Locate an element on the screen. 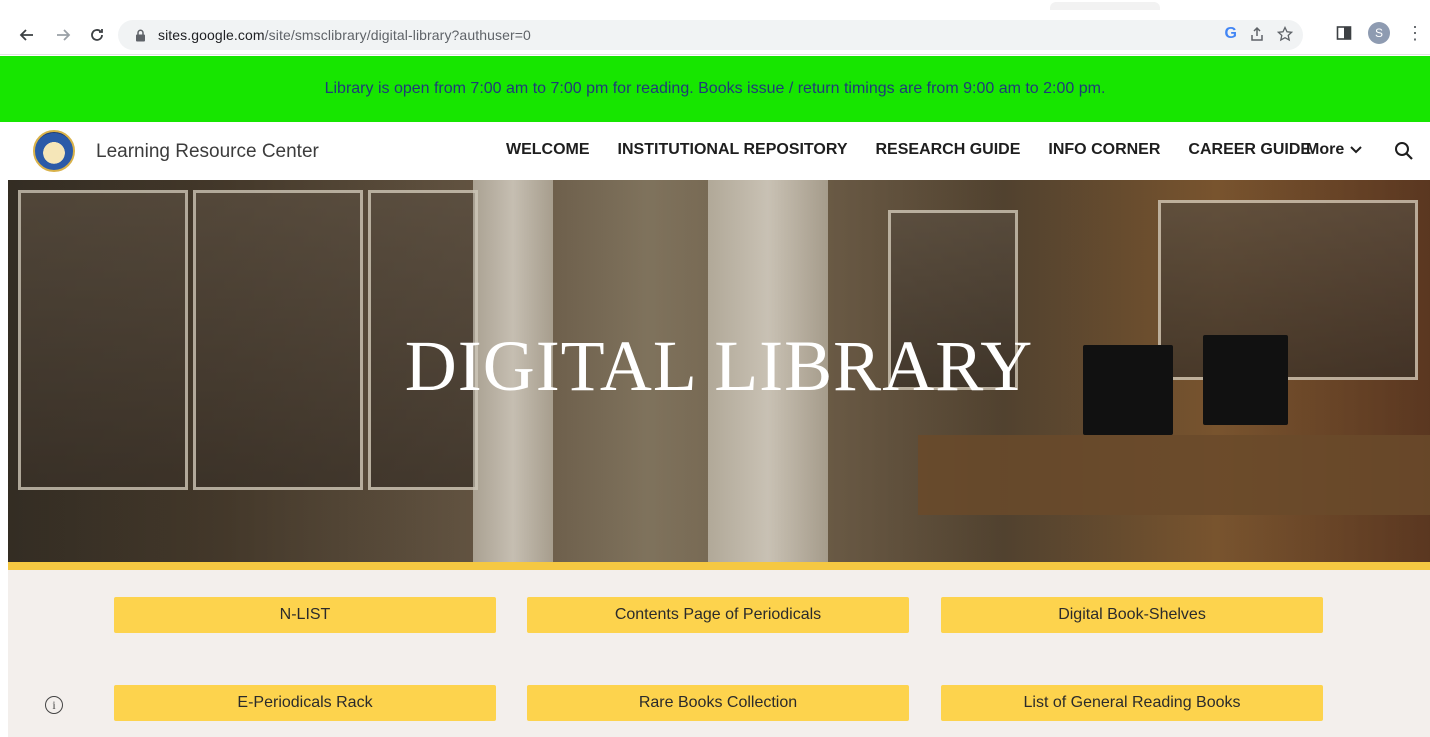 The width and height of the screenshot is (1430, 737). tile-e-periodicals-rack: E-Periodicals Rack is located at coordinates (305, 703).